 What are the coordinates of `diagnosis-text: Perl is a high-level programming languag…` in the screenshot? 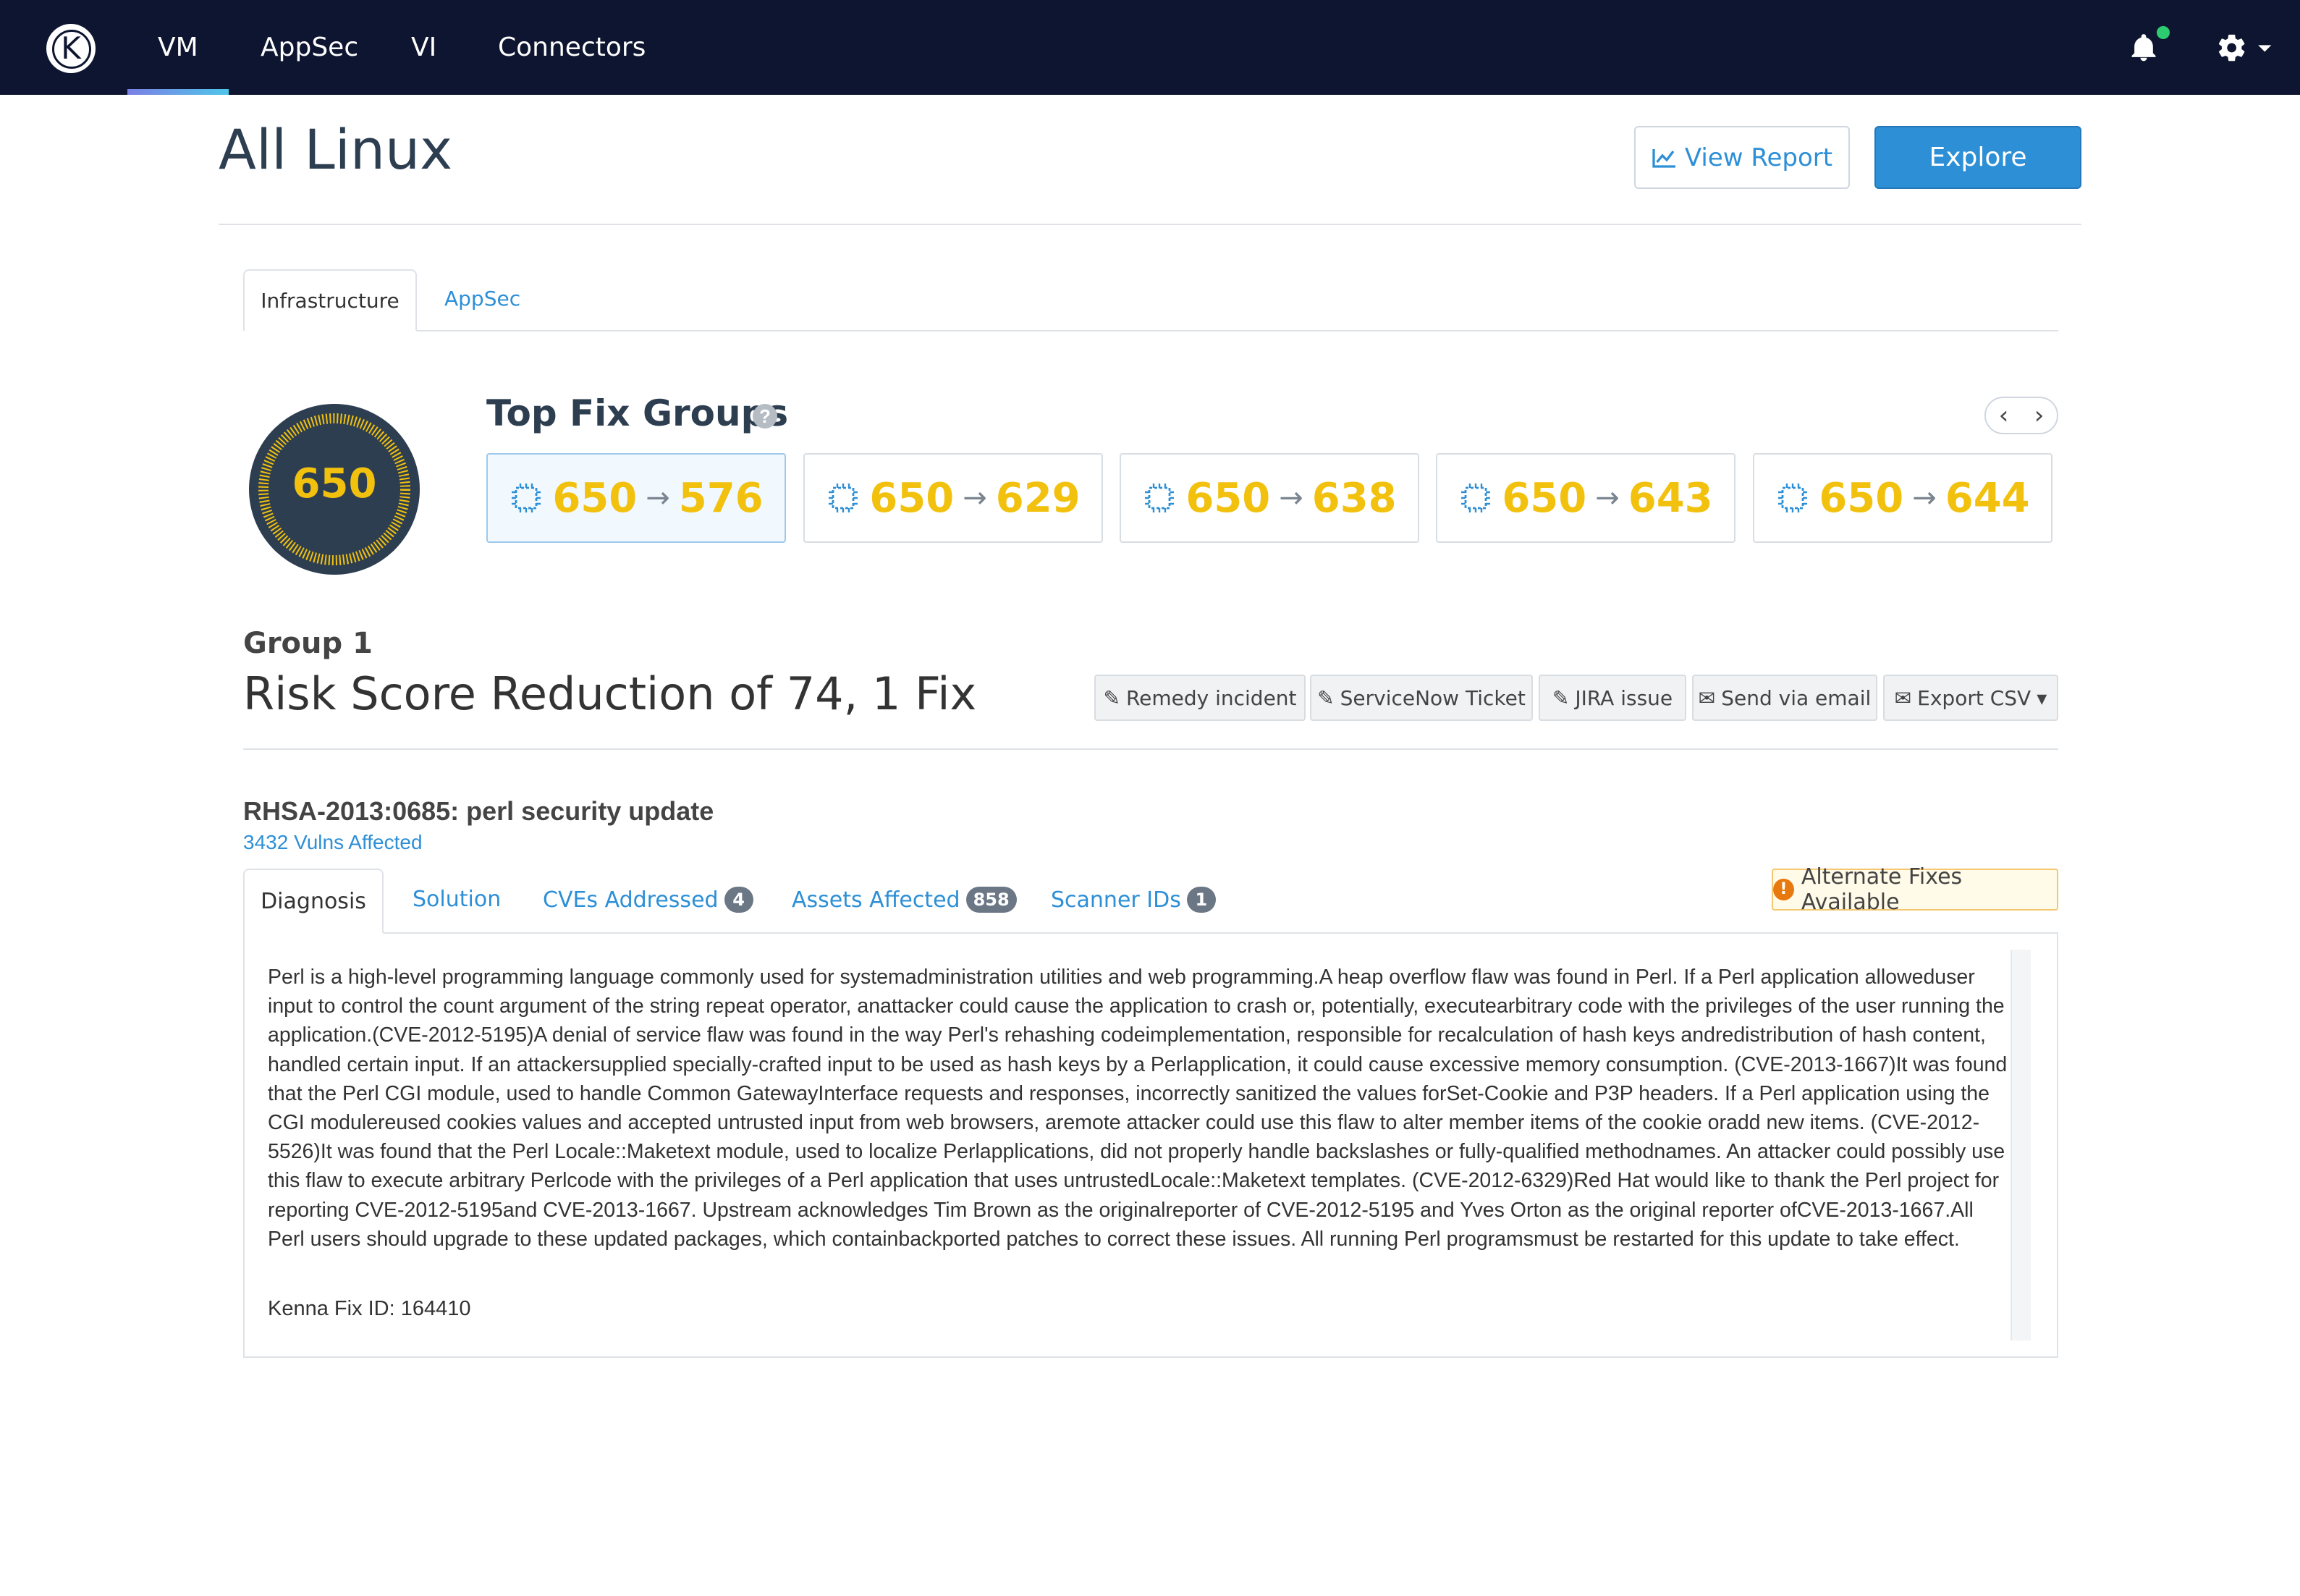 It's located at (1138, 1108).